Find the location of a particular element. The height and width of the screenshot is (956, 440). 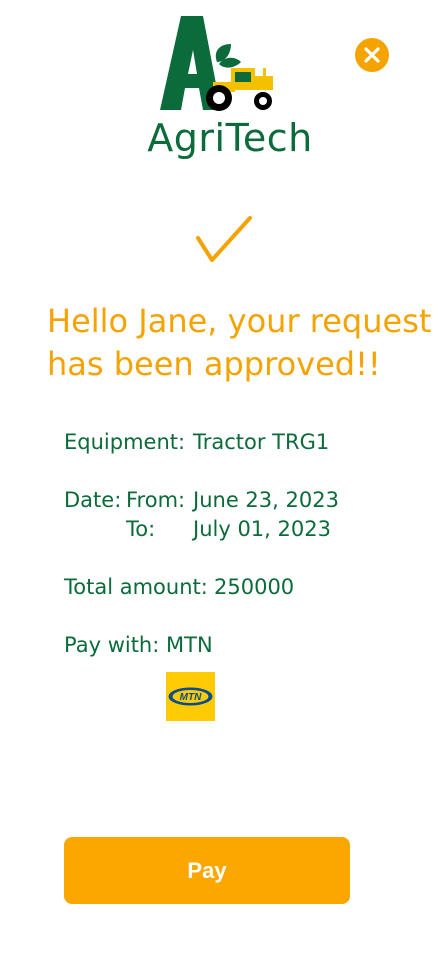

close-icon is located at coordinates (372, 55).